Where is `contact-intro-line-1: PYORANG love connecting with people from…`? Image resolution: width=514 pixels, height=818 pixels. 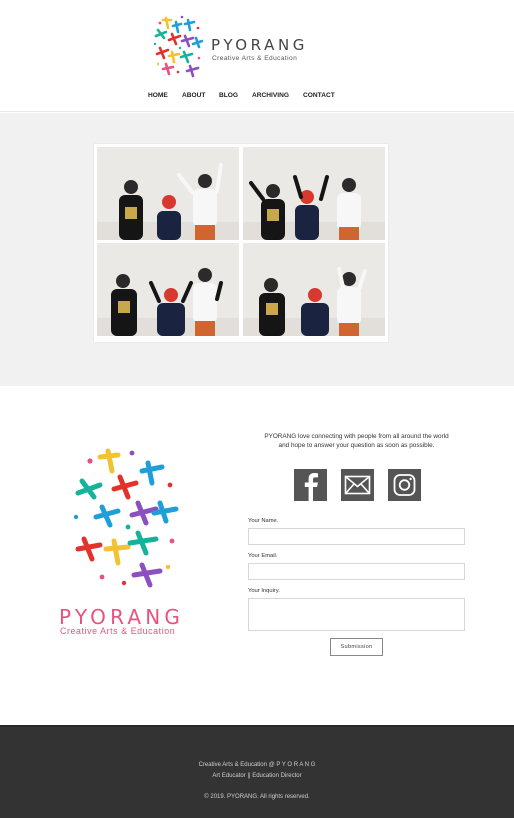
contact-intro-line-1: PYORANG love connecting with people from… is located at coordinates (356, 436).